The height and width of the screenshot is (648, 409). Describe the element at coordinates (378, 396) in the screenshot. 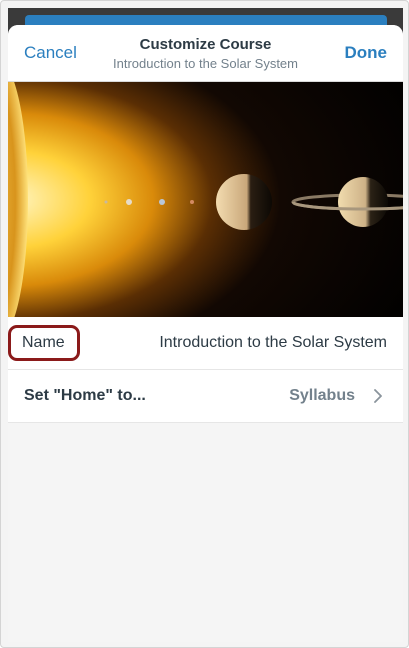

I see `chevron-right-icon` at that location.